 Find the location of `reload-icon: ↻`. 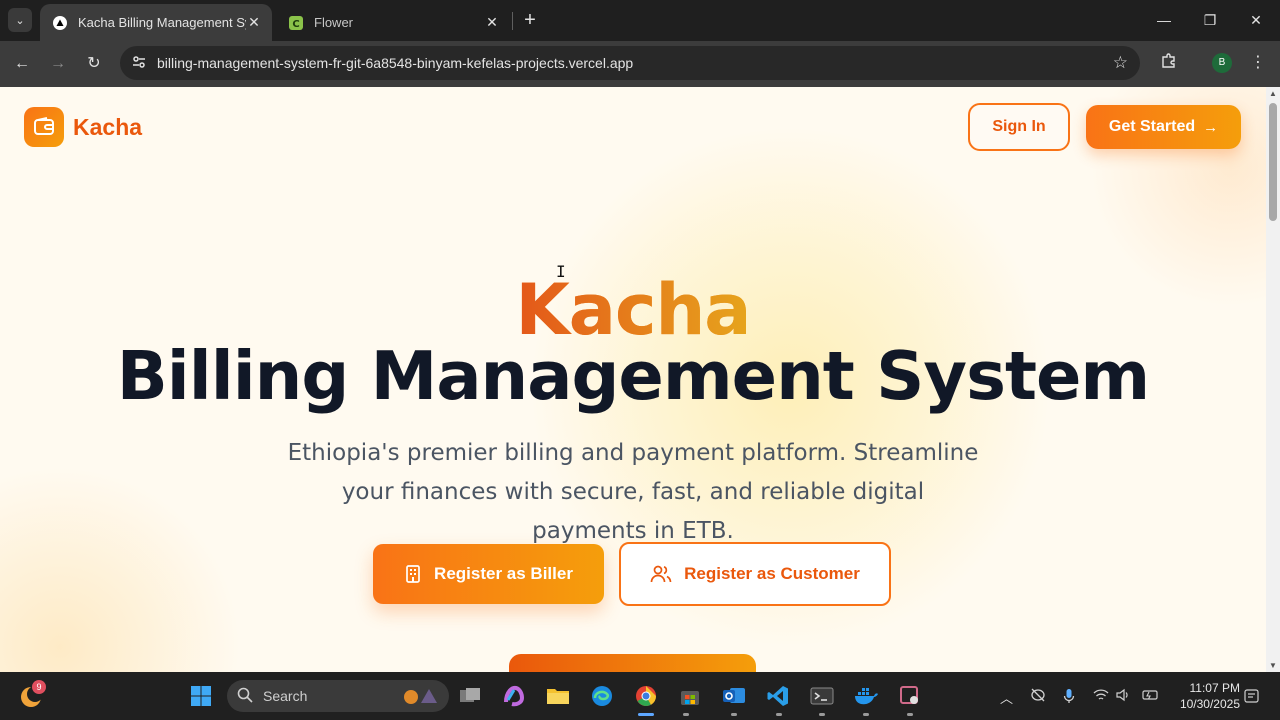

reload-icon: ↻ is located at coordinates (94, 64).